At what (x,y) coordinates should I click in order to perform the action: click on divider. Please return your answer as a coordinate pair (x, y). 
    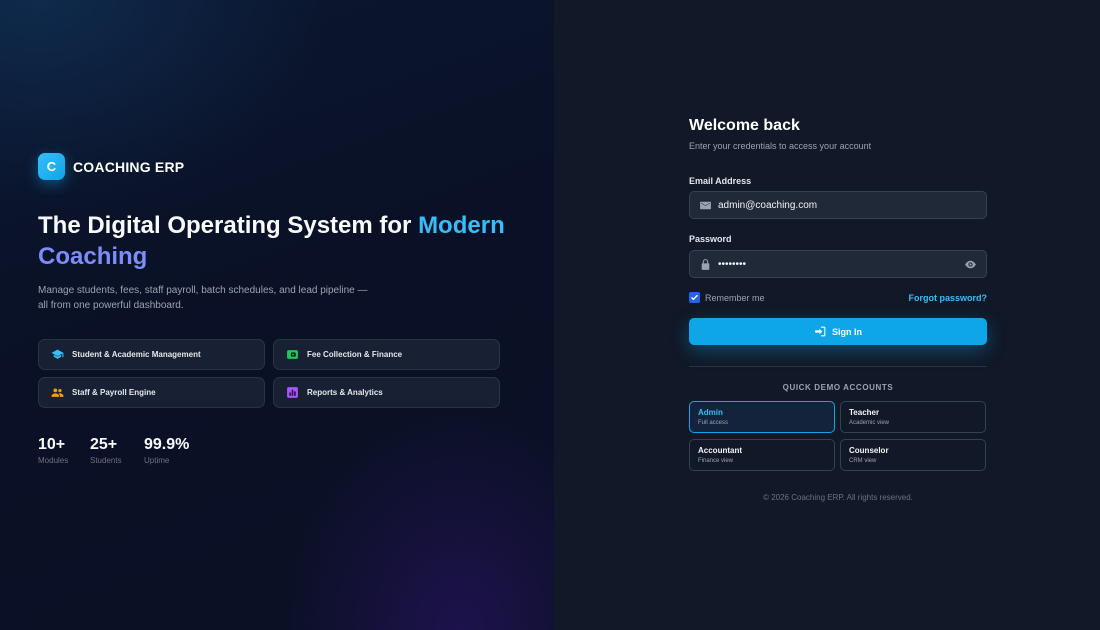
    Looking at the image, I should click on (838, 366).